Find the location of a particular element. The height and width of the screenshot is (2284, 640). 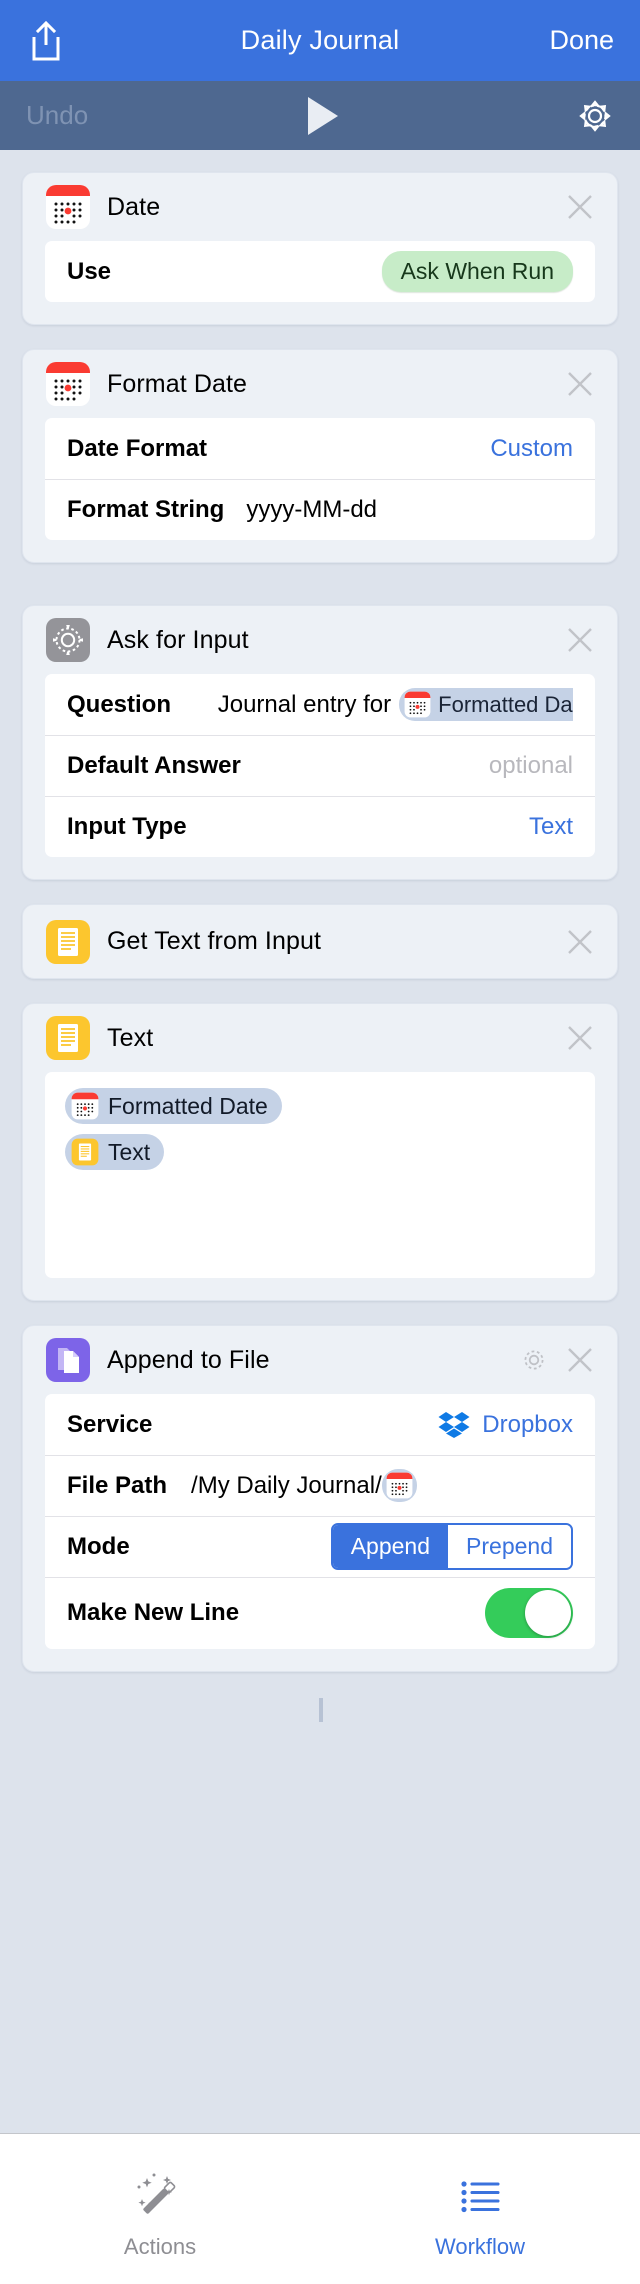

param-label: Input Type is located at coordinates (127, 826).